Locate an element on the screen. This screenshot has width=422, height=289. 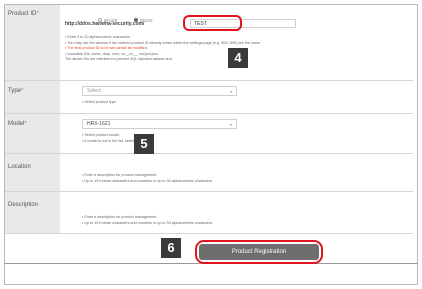
product-id-input-highlight is located at coordinates (212, 23).